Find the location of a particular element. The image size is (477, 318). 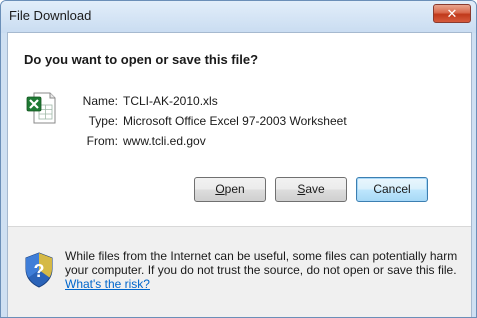

close-icon: ✕ is located at coordinates (452, 13).